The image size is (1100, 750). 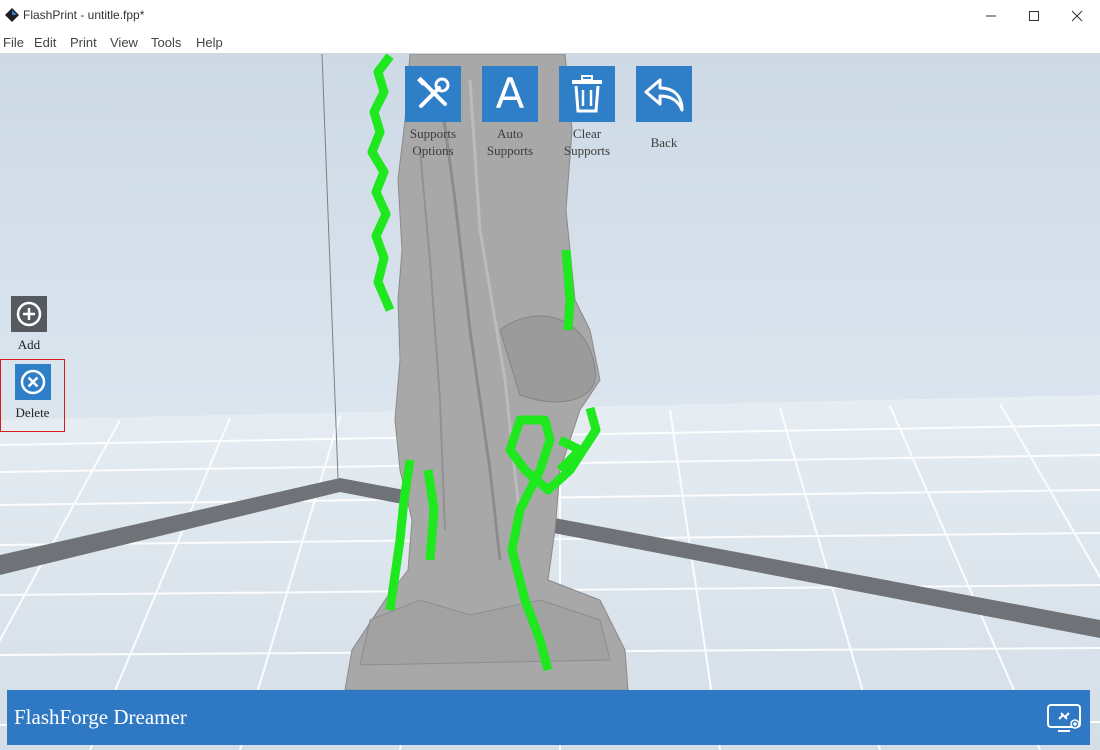 What do you see at coordinates (12, 15) in the screenshot?
I see `flashprint-logo-icon` at bounding box center [12, 15].